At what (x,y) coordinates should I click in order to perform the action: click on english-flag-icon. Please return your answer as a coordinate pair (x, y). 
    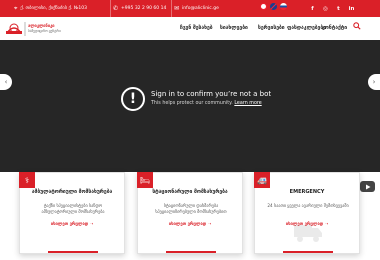
    Looking at the image, I should click on (273, 6).